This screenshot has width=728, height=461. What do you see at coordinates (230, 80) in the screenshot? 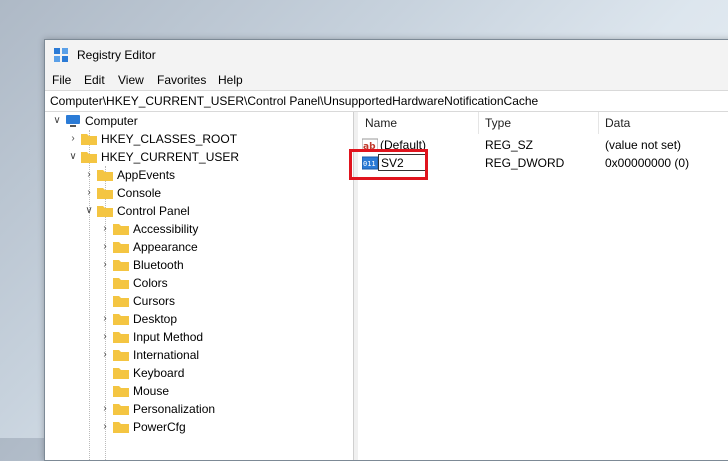
I see `menu-help: Help` at bounding box center [230, 80].